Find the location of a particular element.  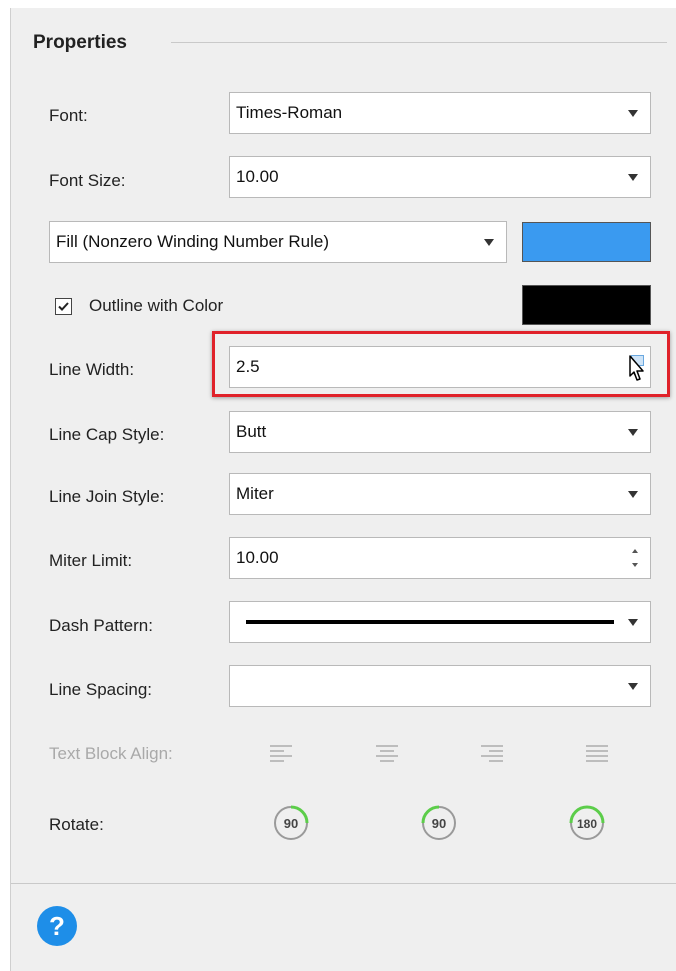

rotate-right-icon: 90 is located at coordinates (438, 822).